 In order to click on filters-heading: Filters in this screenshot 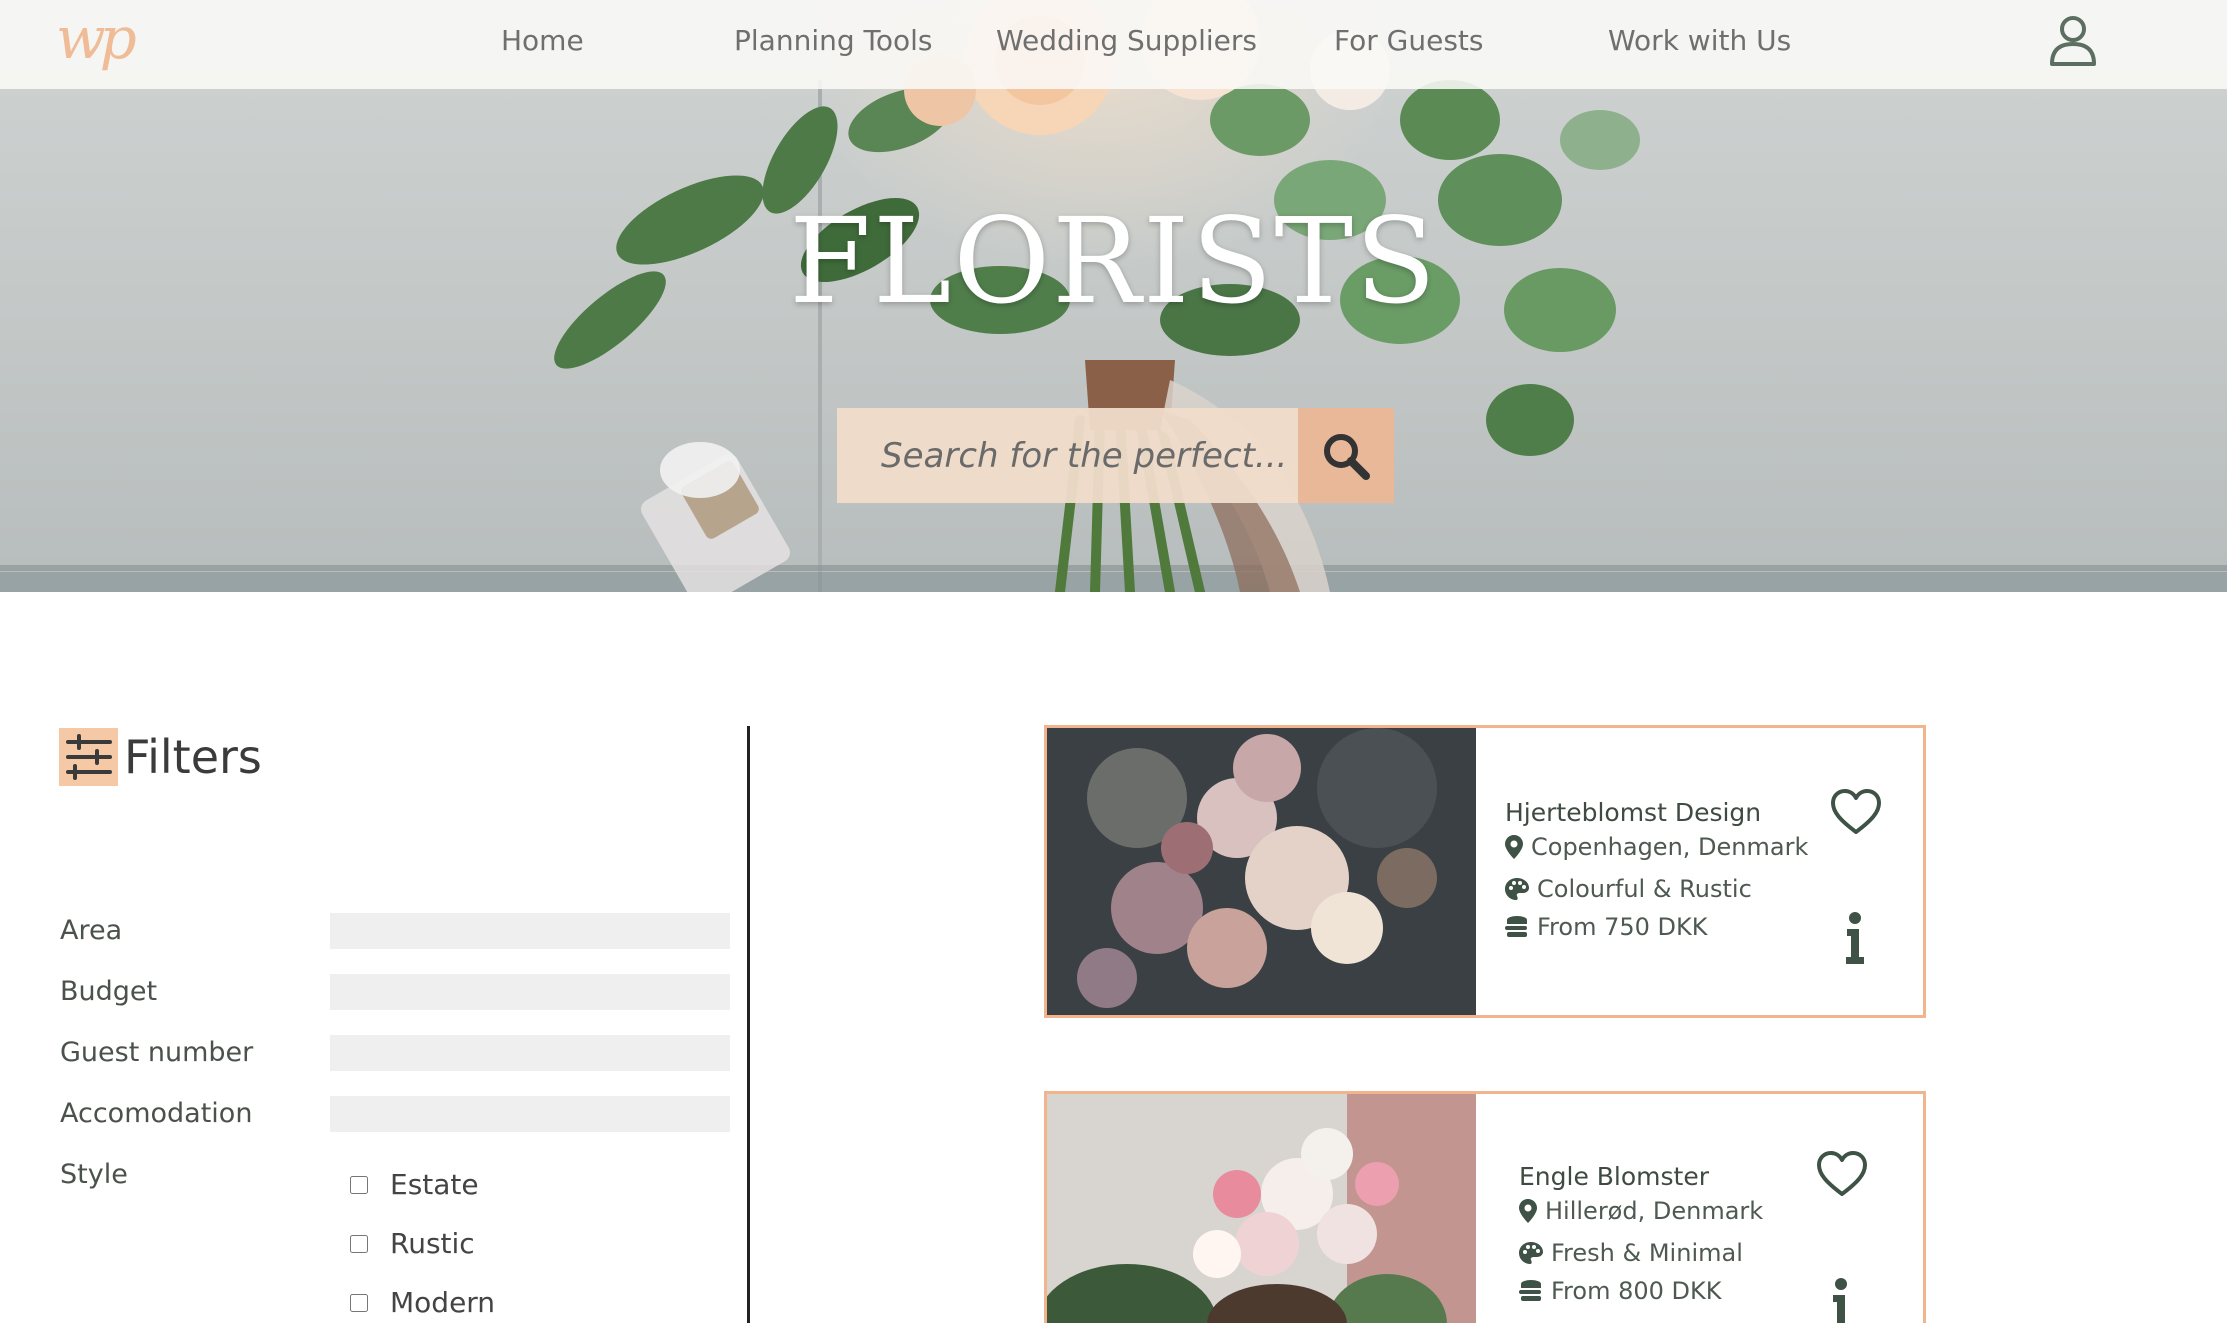, I will do `click(193, 757)`.